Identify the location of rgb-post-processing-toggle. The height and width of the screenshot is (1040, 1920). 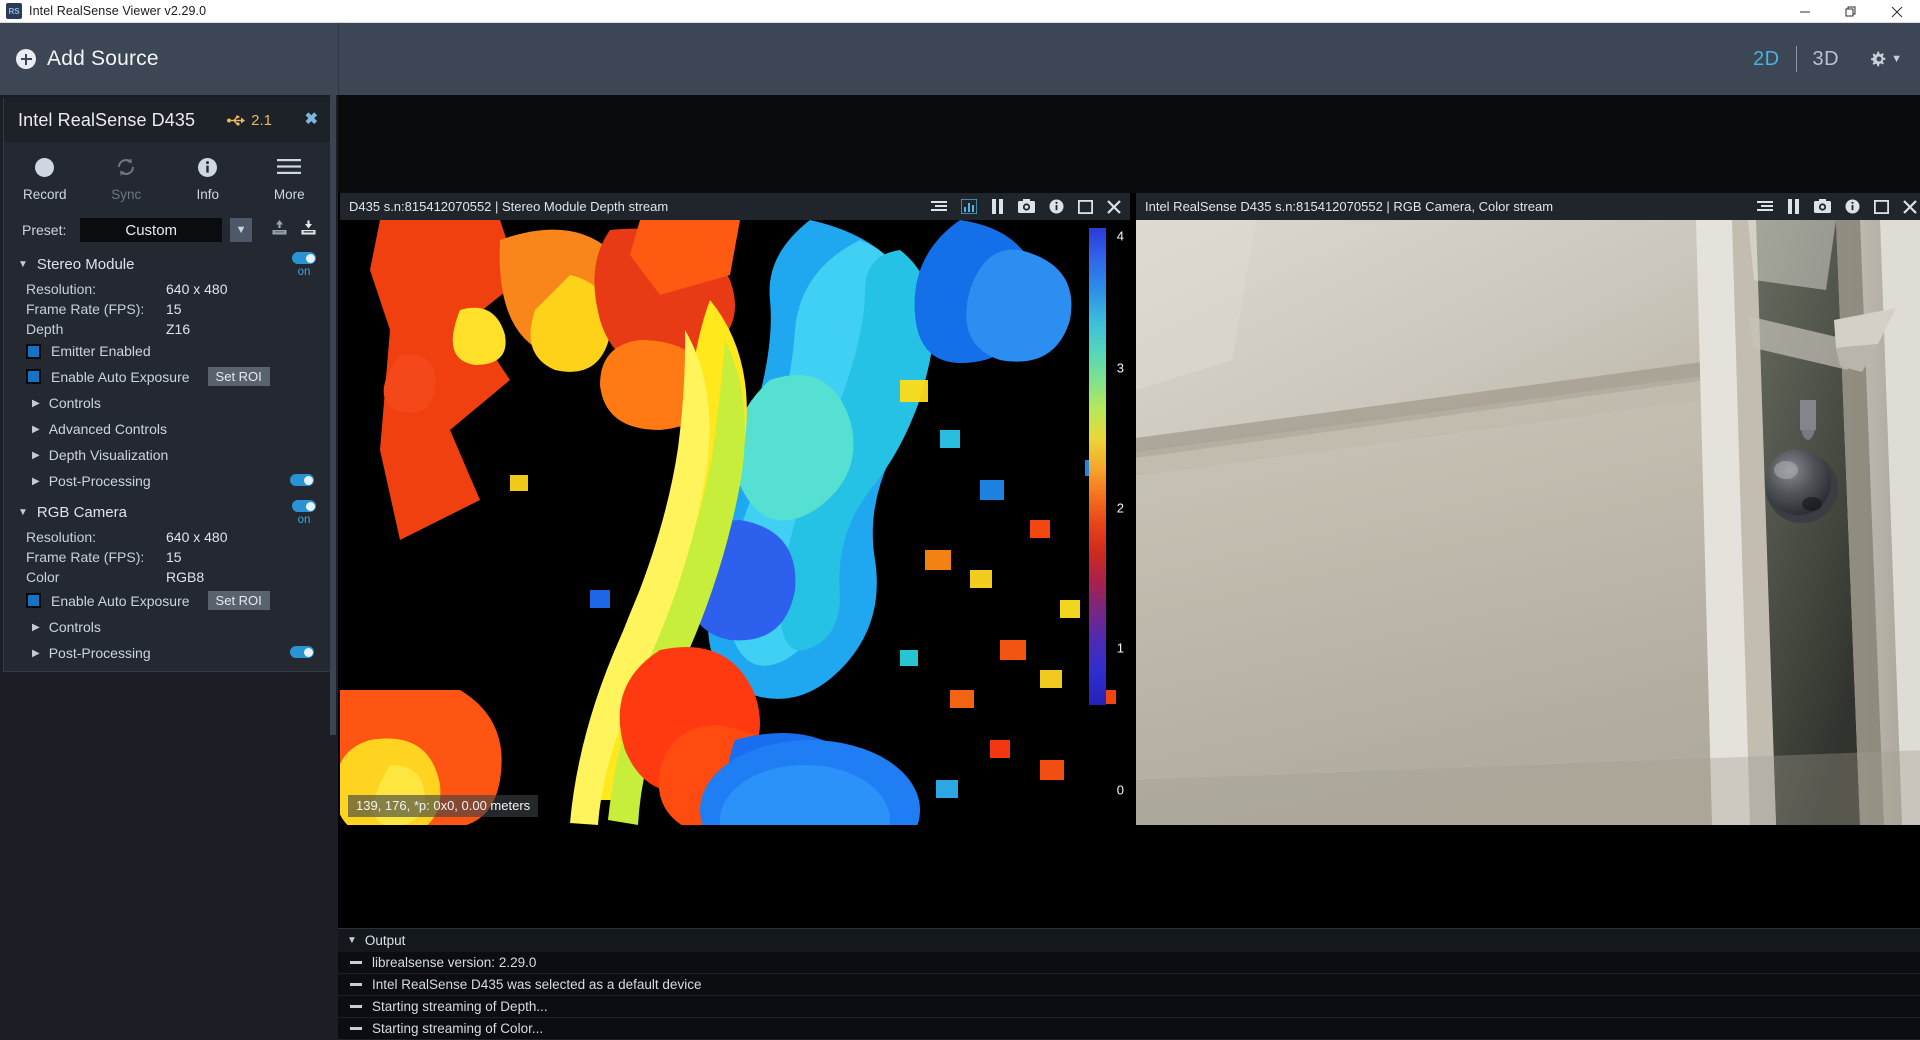
(302, 652).